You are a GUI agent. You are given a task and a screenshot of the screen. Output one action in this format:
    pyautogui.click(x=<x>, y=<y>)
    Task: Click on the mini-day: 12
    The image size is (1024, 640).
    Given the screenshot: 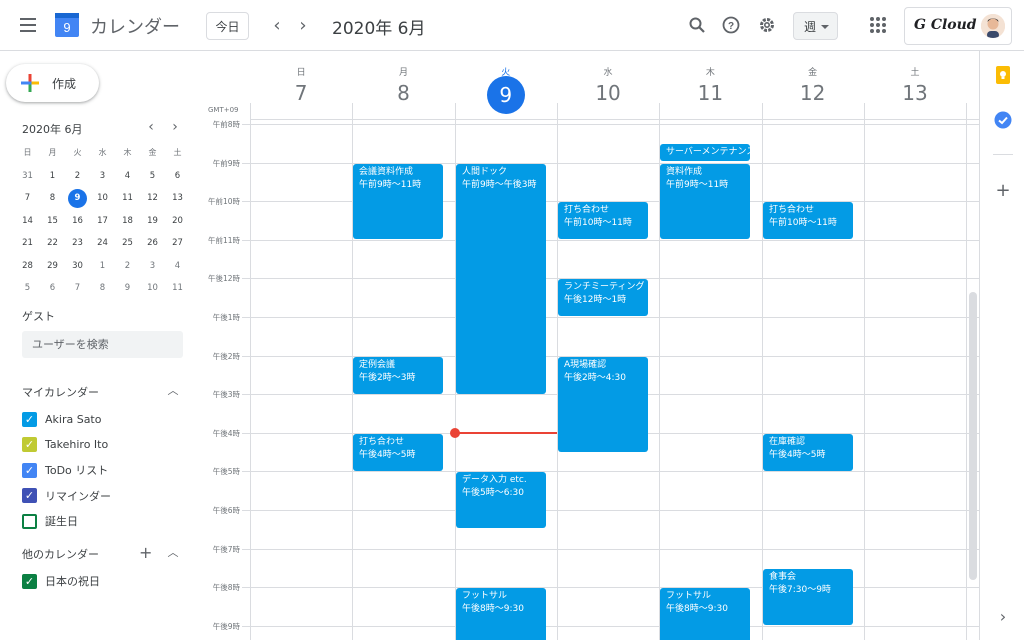 What is the action you would take?
    pyautogui.click(x=152, y=198)
    